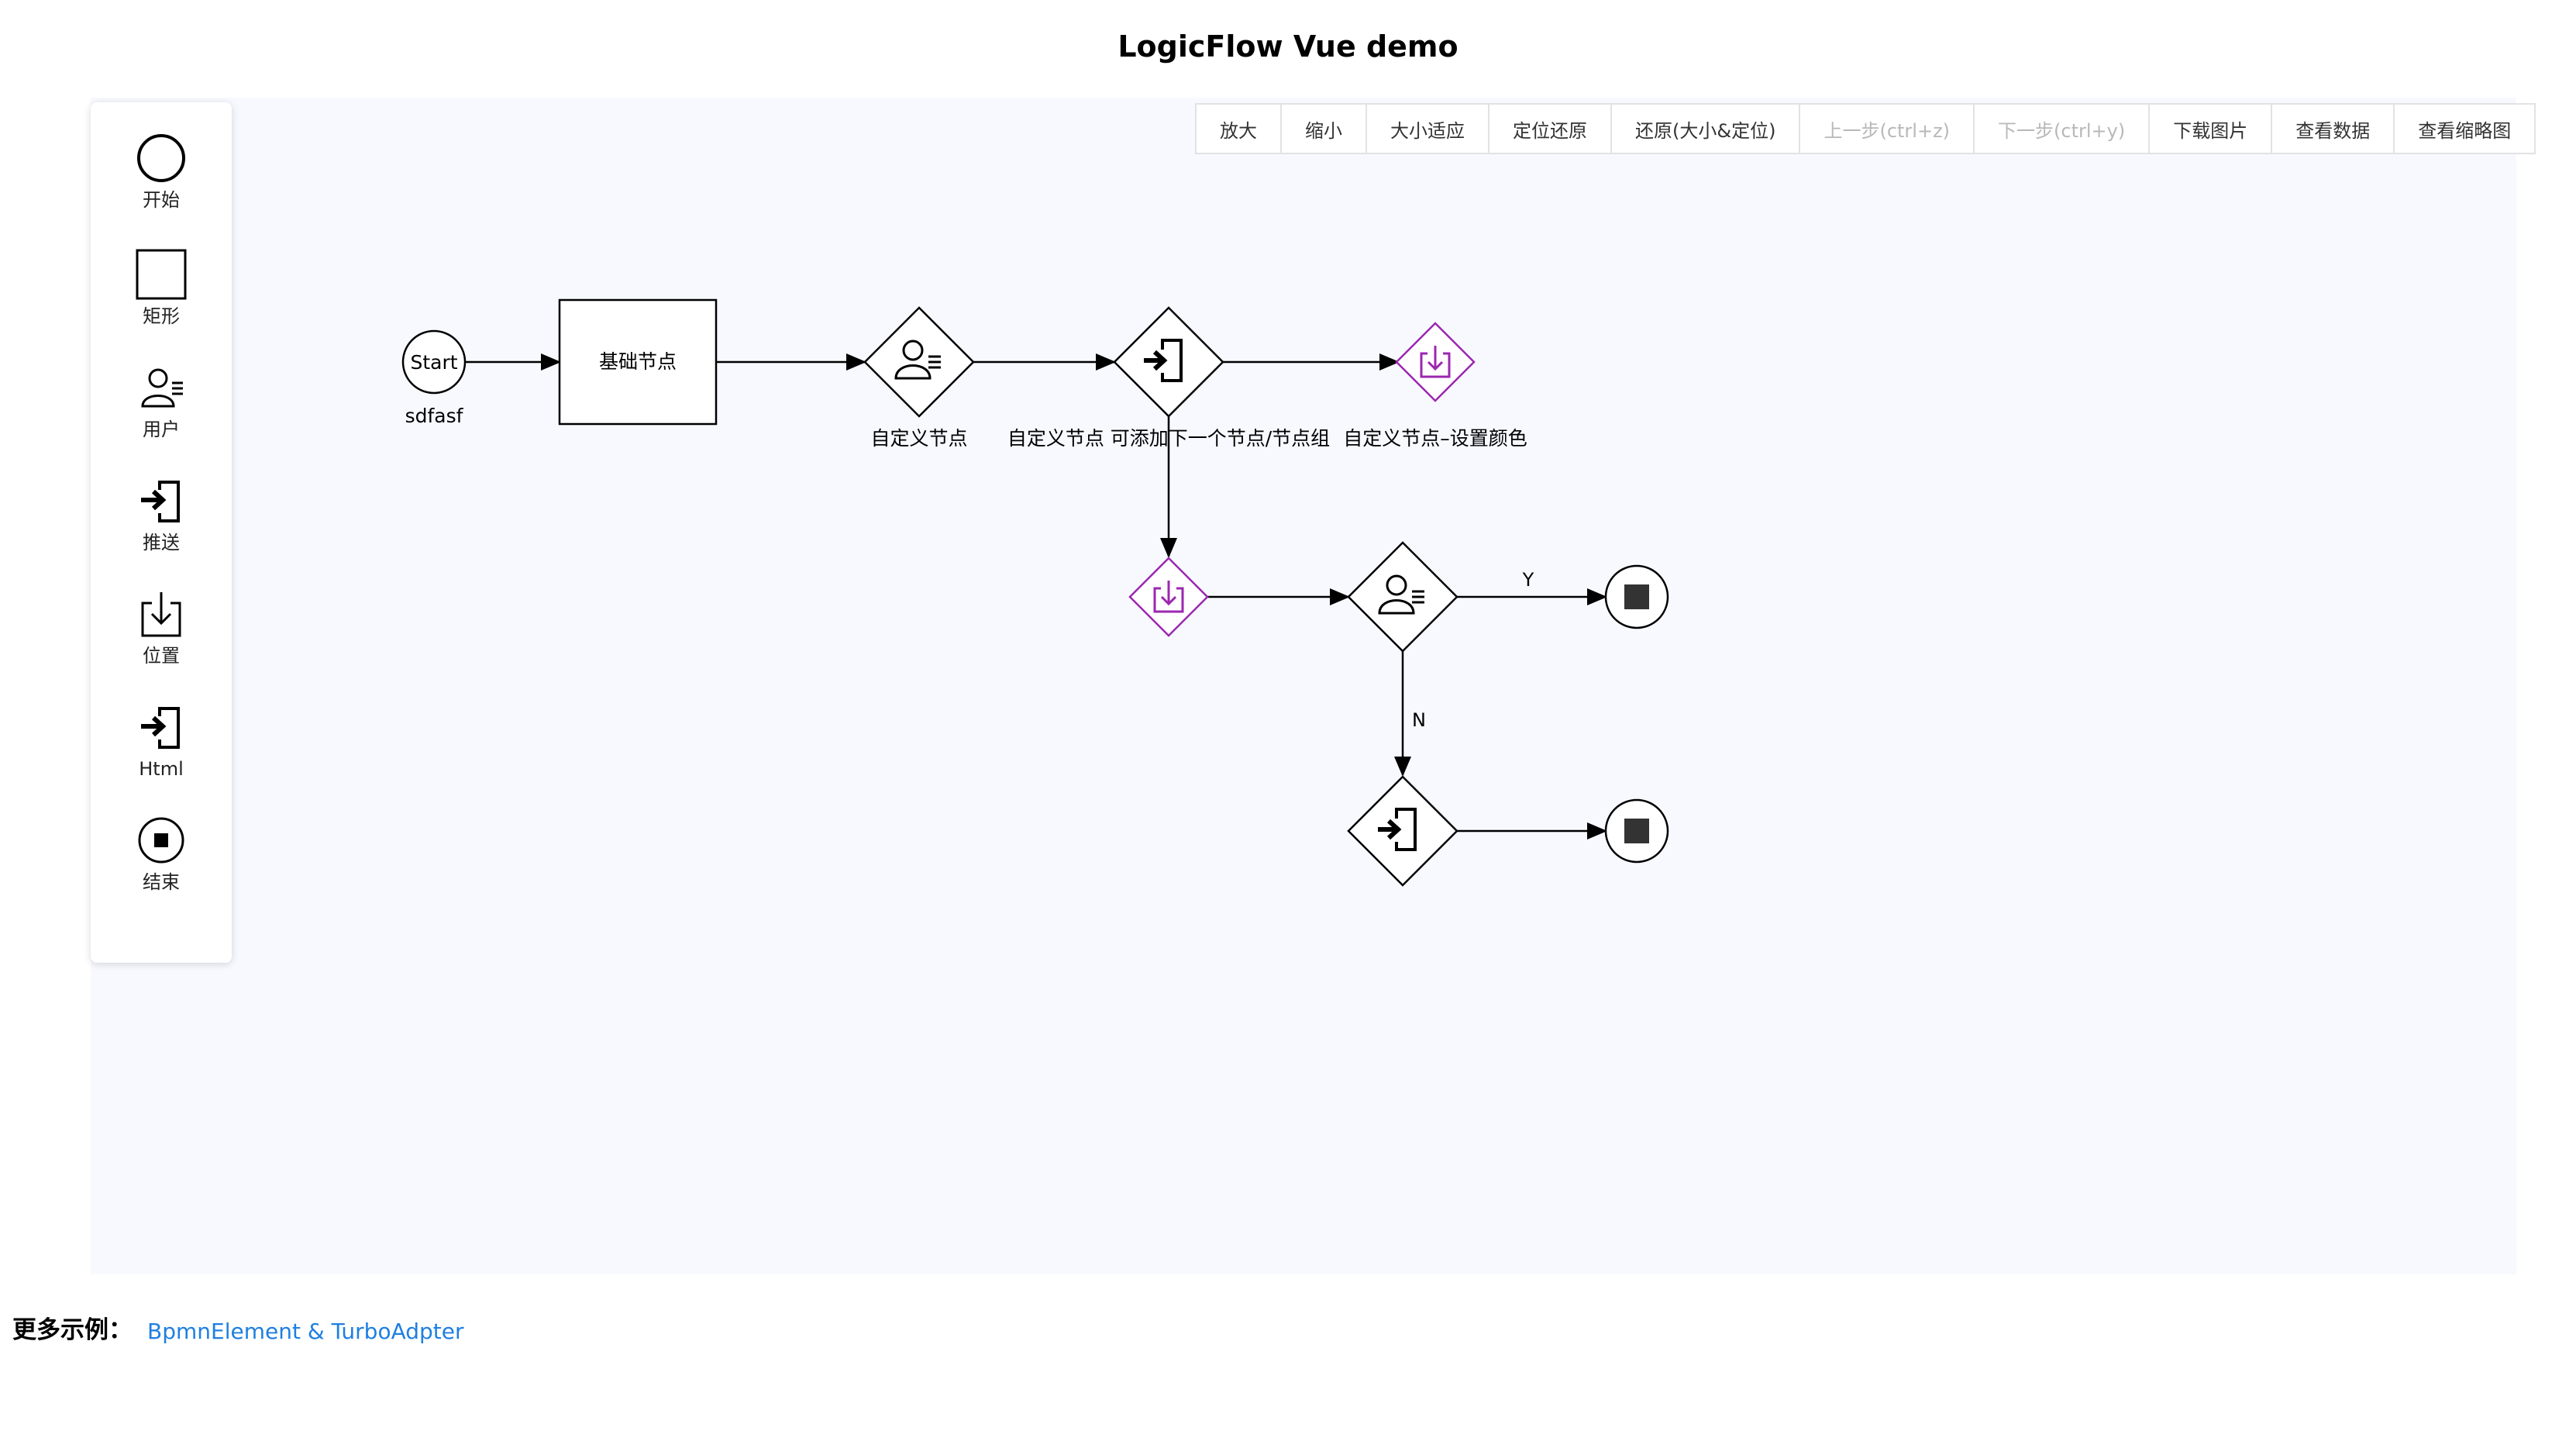  I want to click on start-node-text: Start, so click(433, 362).